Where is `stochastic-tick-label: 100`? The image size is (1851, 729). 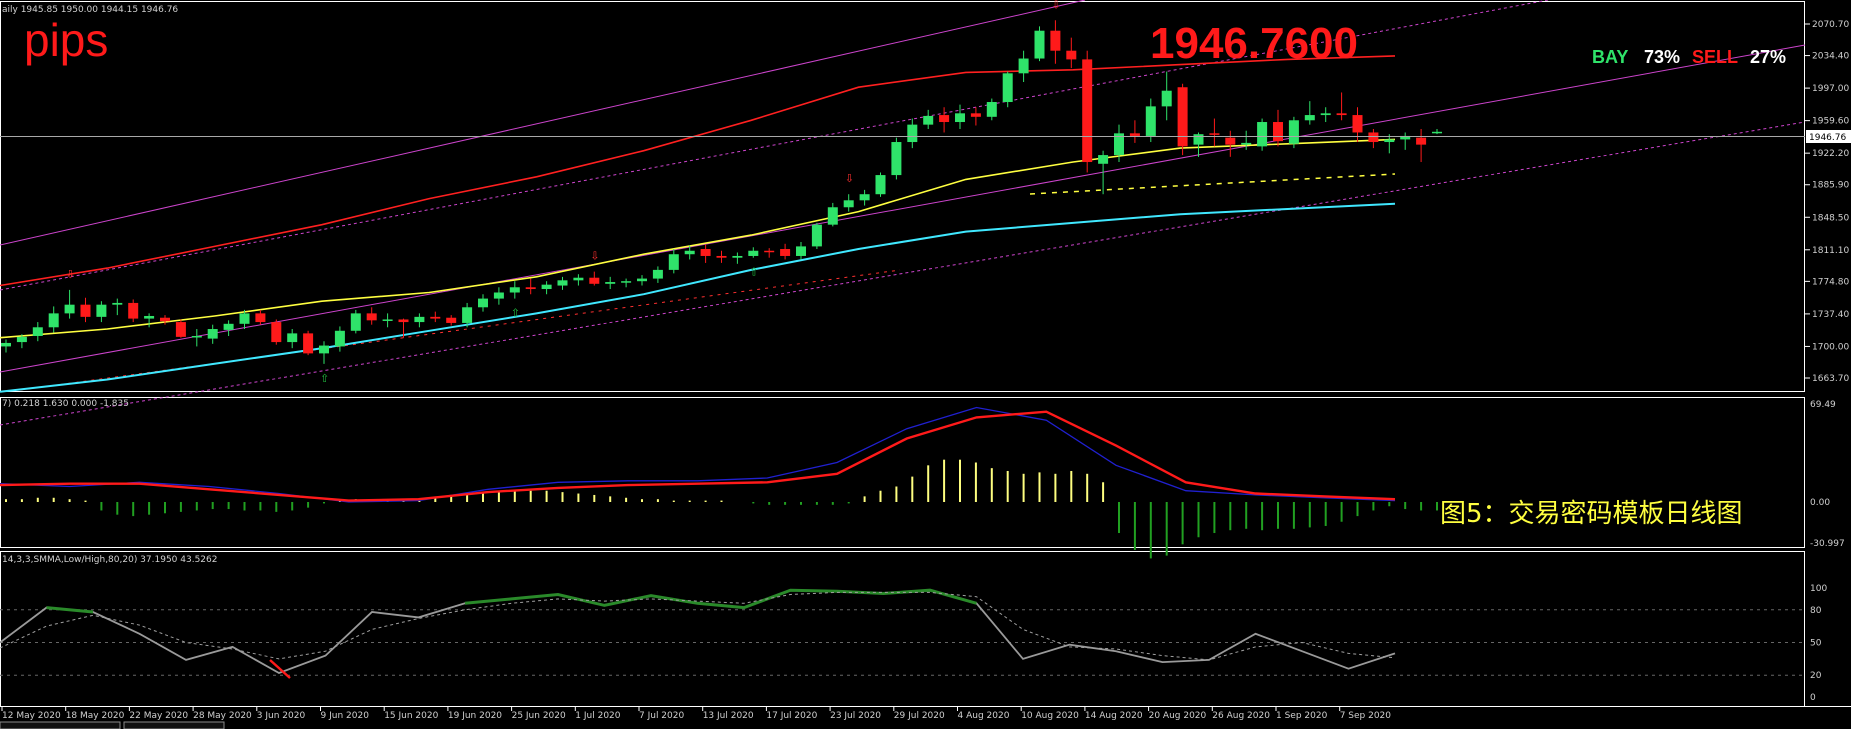 stochastic-tick-label: 100 is located at coordinates (1818, 589).